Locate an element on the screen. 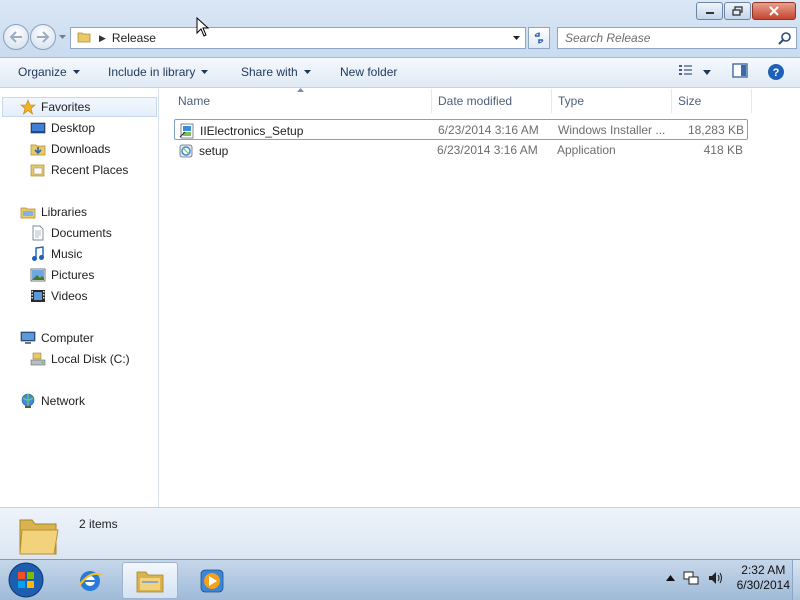 The width and height of the screenshot is (800, 600). system-clock: 2:32 AM 6/30/2014 is located at coordinates (763, 578).